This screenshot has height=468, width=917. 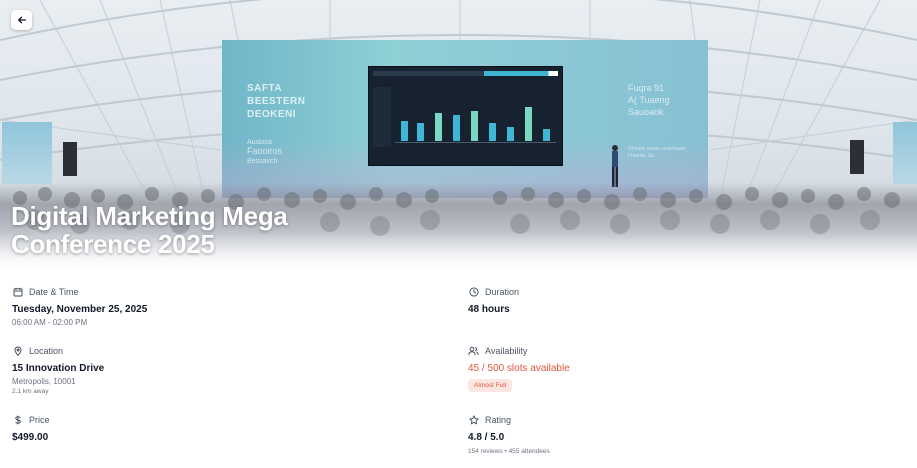 I want to click on arrow-left-icon, so click(x=21, y=20).